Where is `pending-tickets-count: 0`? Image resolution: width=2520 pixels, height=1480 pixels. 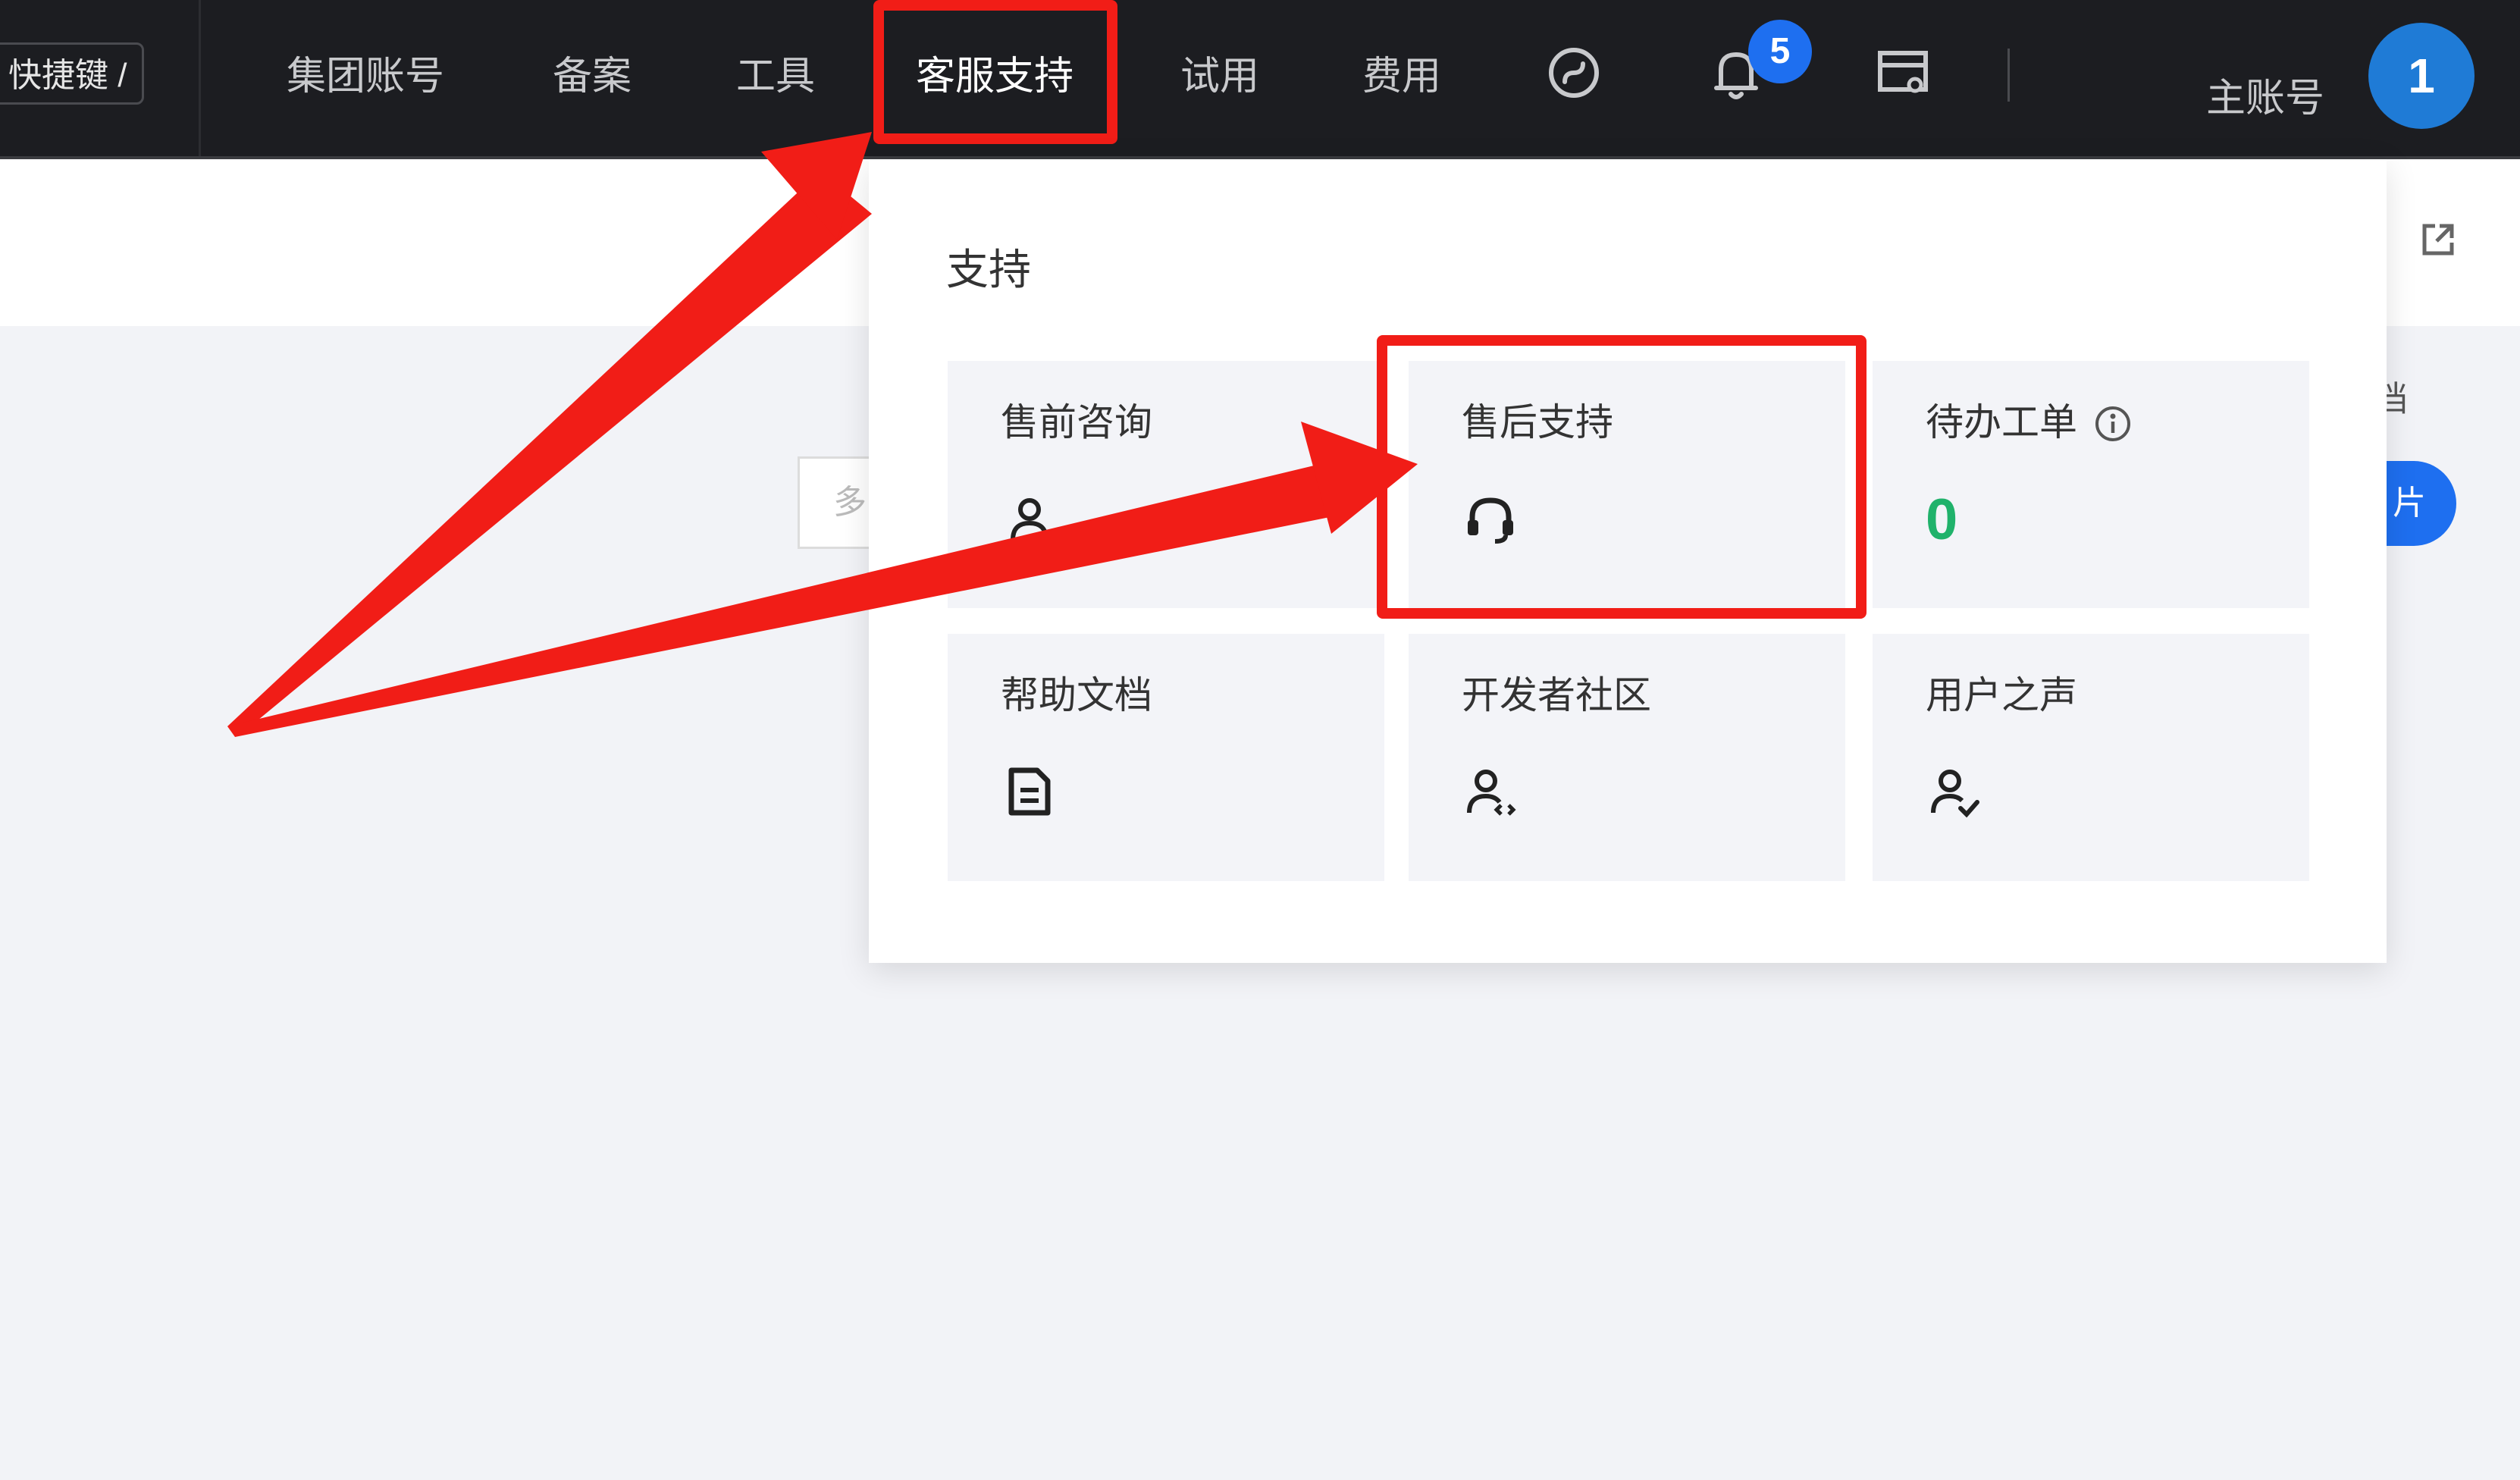
pending-tickets-count: 0 is located at coordinates (1942, 520).